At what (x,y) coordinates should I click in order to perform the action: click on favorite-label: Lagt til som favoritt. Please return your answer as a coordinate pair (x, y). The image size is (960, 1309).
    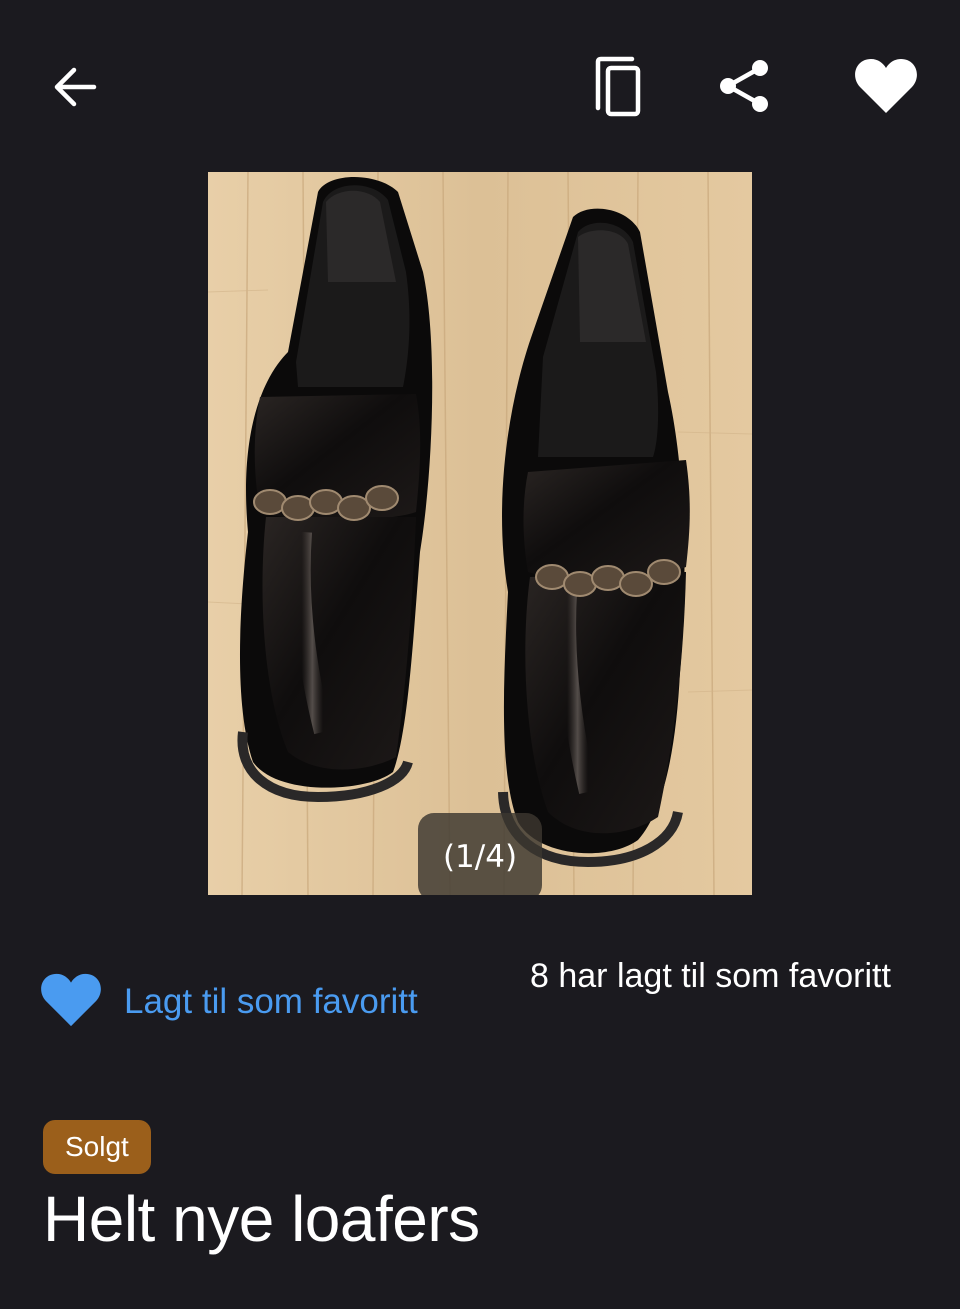
    Looking at the image, I should click on (271, 1001).